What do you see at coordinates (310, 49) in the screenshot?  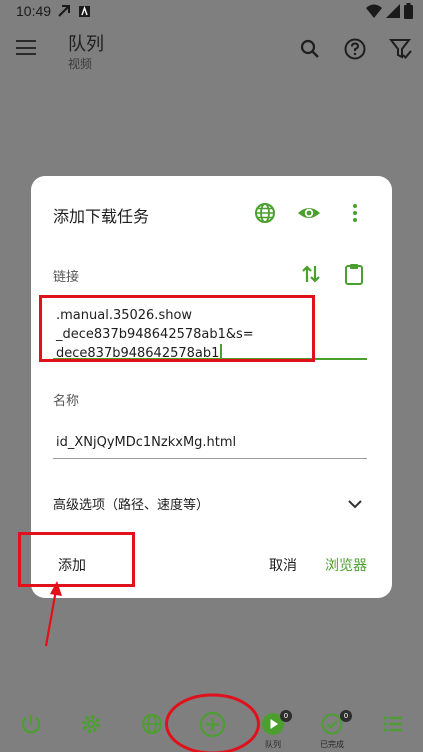 I see `search-icon` at bounding box center [310, 49].